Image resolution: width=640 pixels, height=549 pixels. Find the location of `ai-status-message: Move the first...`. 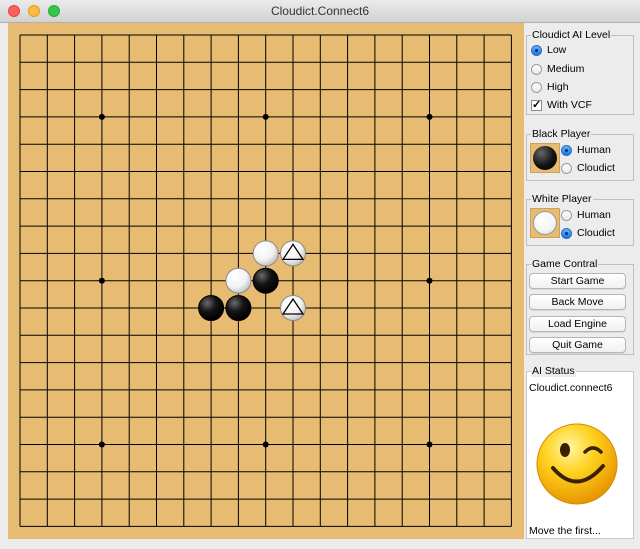

ai-status-message: Move the first... is located at coordinates (565, 531).